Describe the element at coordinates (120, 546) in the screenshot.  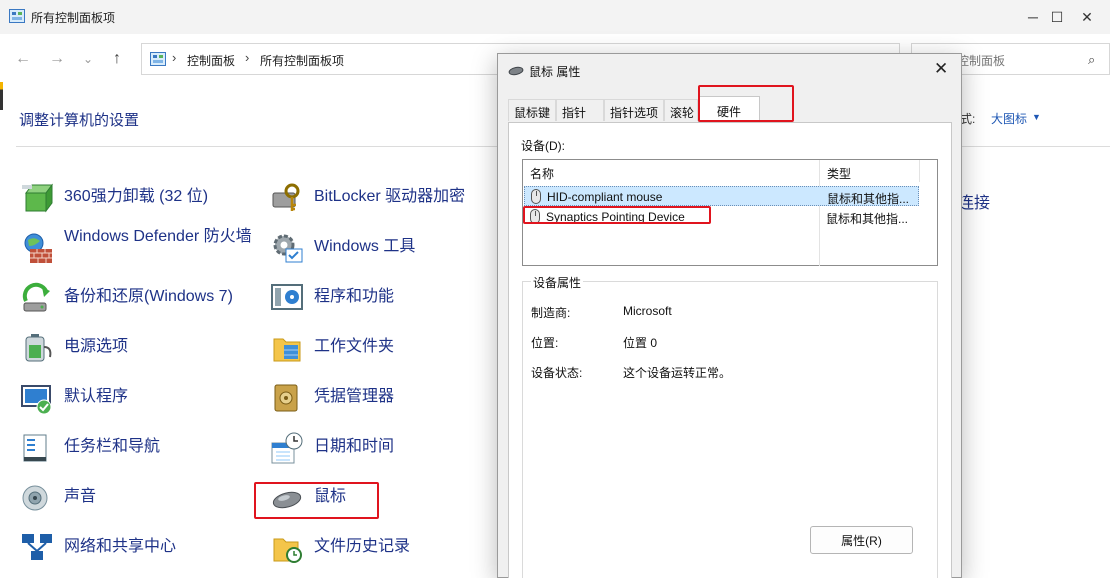
I see `cp-item-label: 网络和共享中心` at that location.